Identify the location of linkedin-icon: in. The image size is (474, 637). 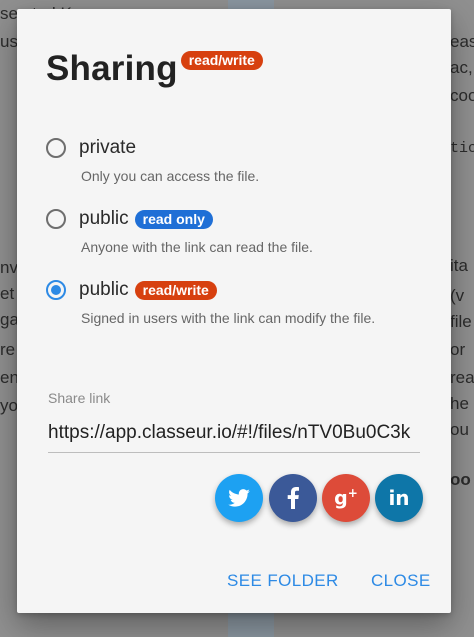
(399, 498).